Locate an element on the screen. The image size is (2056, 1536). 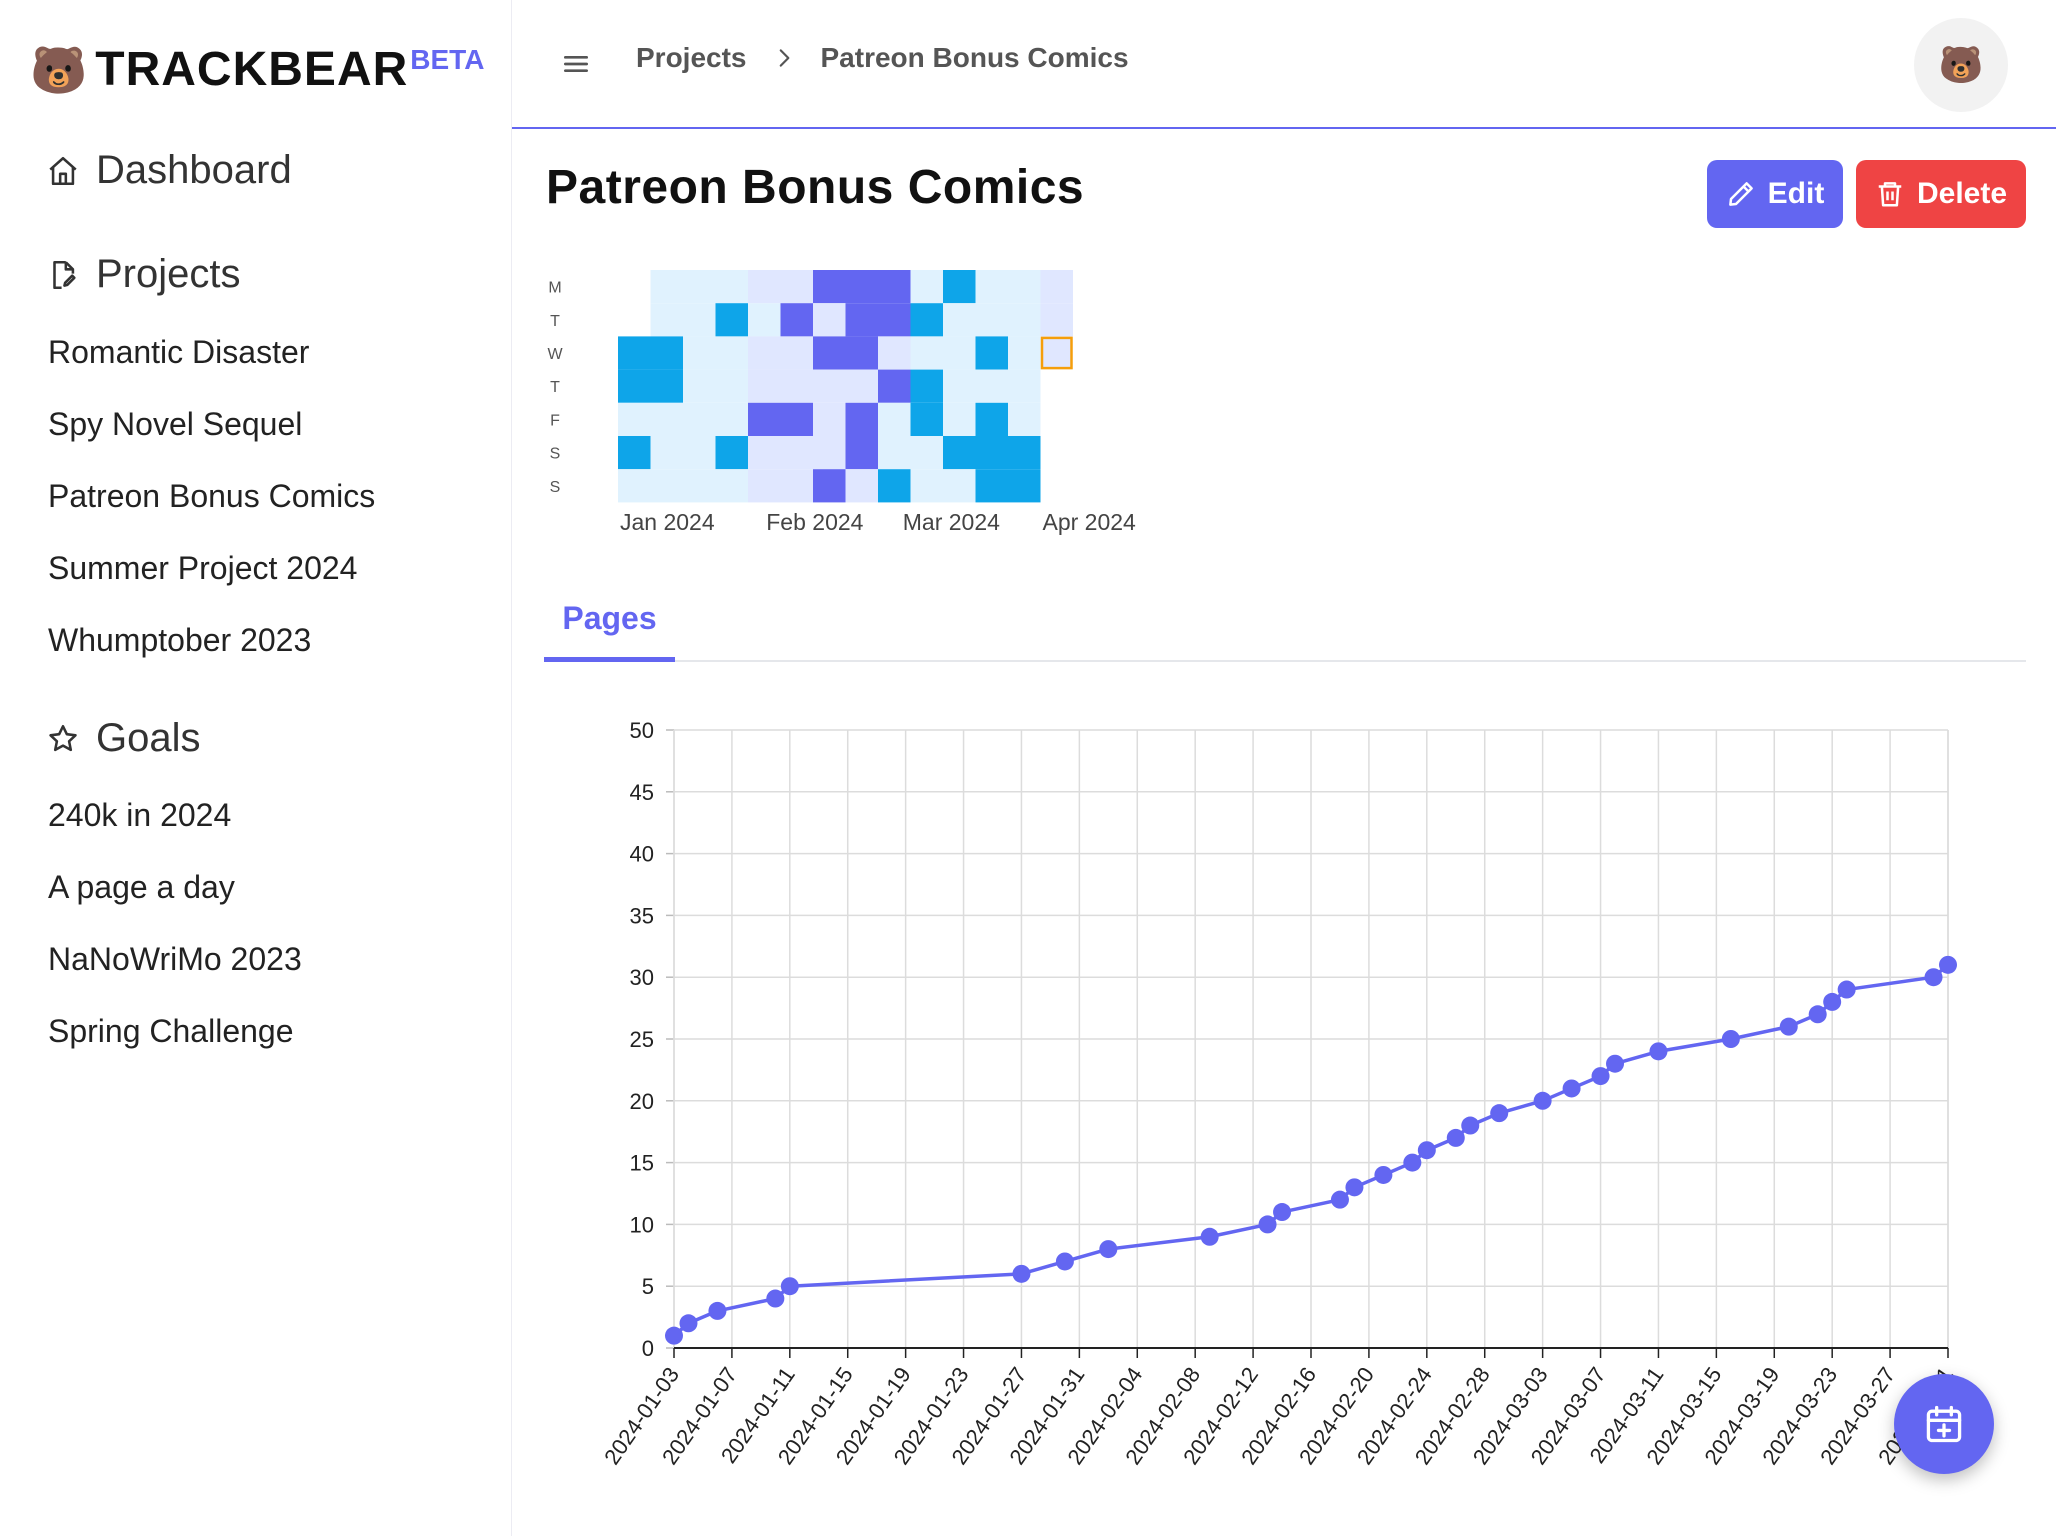
y-tick-label: 30 is located at coordinates (642, 977).